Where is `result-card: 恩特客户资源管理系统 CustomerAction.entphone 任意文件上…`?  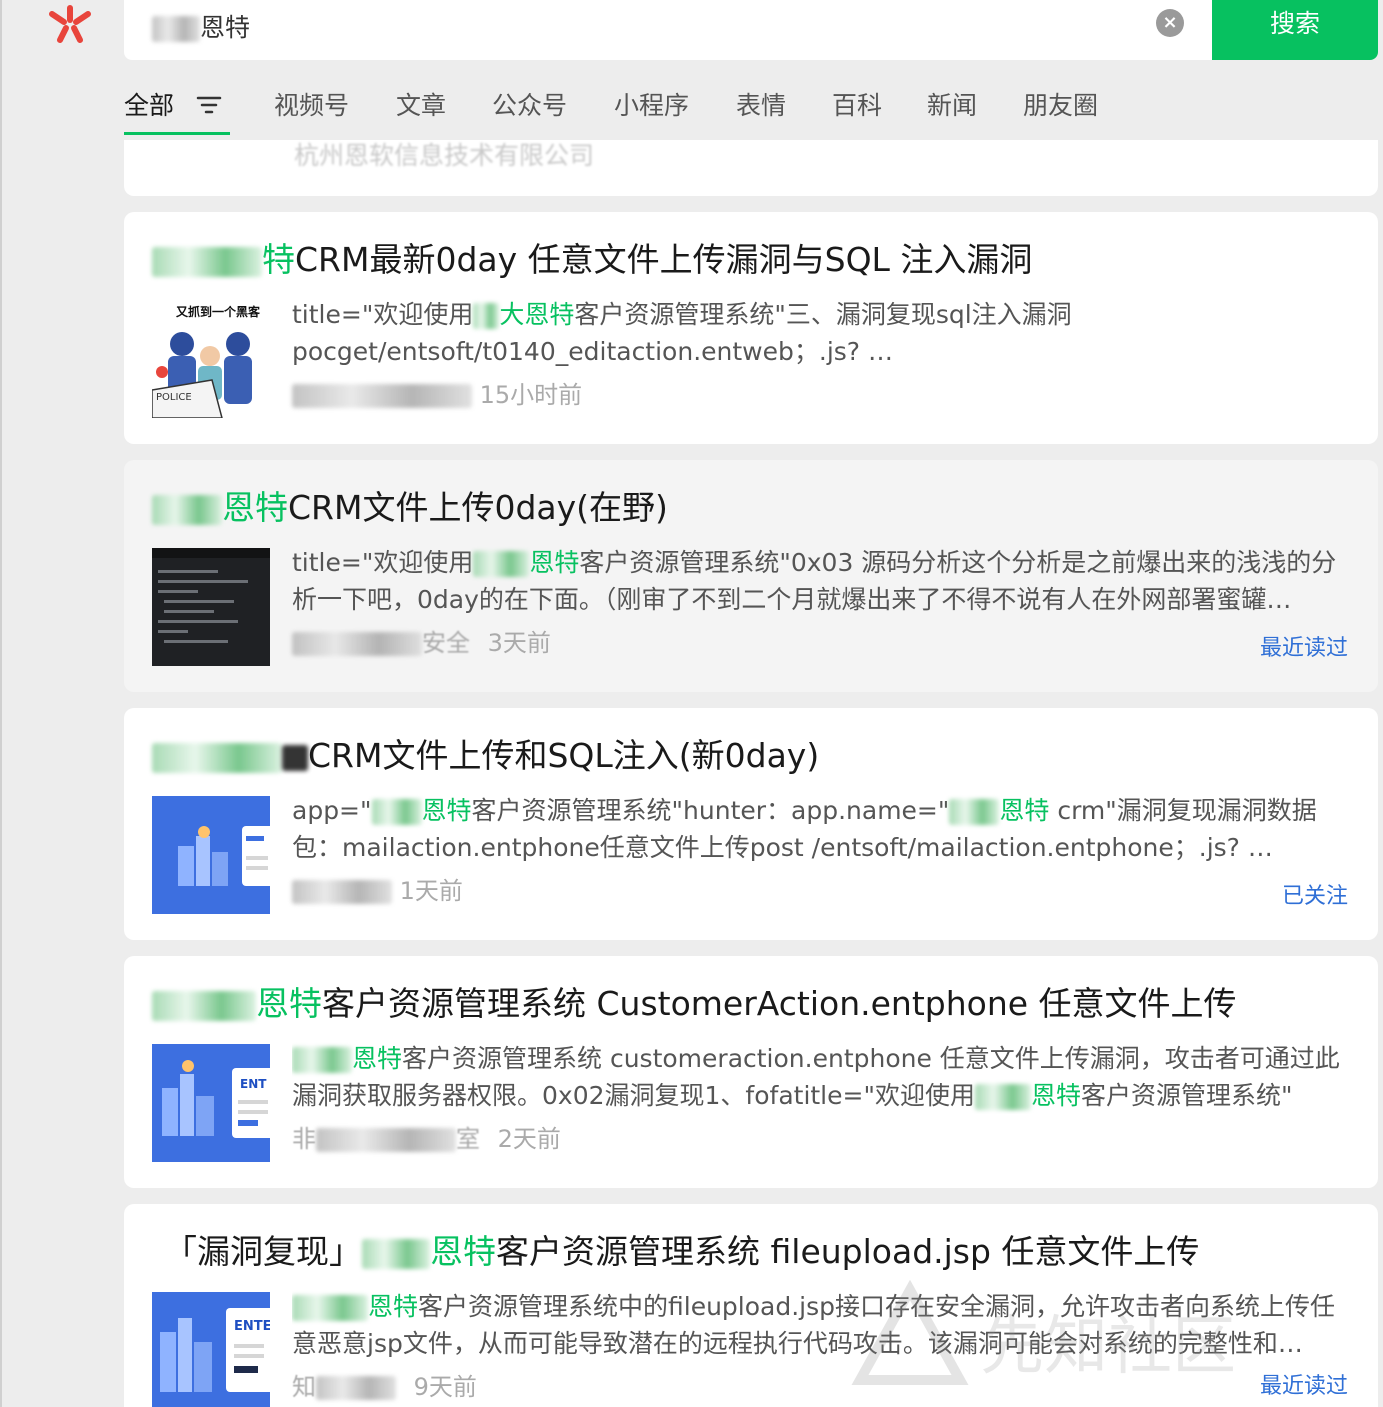 result-card: 恩特客户资源管理系统 CustomerAction.entphone 任意文件上… is located at coordinates (751, 1072).